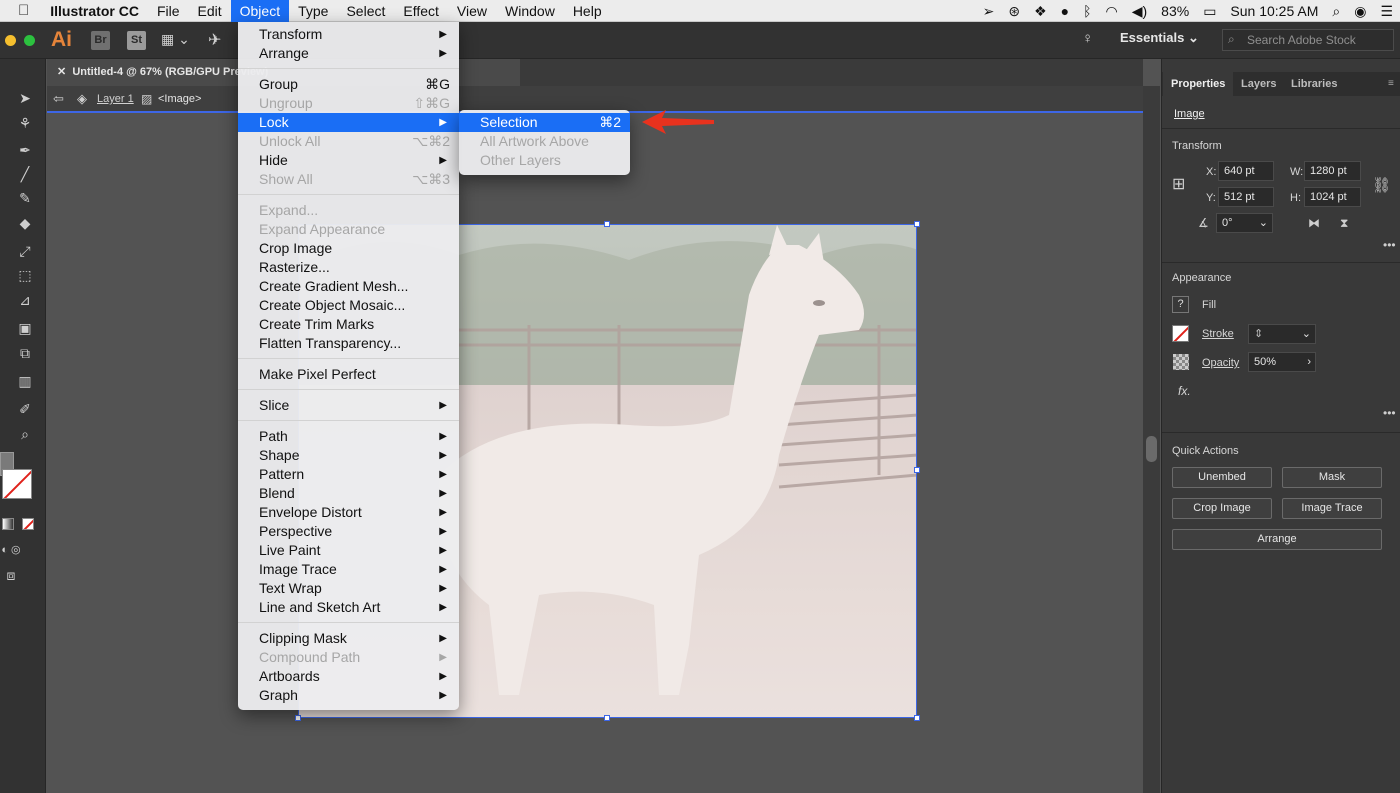 Image resolution: width=1400 pixels, height=793 pixels. Describe the element at coordinates (61, 72) in the screenshot. I see `close-tab-icon: ✕` at that location.